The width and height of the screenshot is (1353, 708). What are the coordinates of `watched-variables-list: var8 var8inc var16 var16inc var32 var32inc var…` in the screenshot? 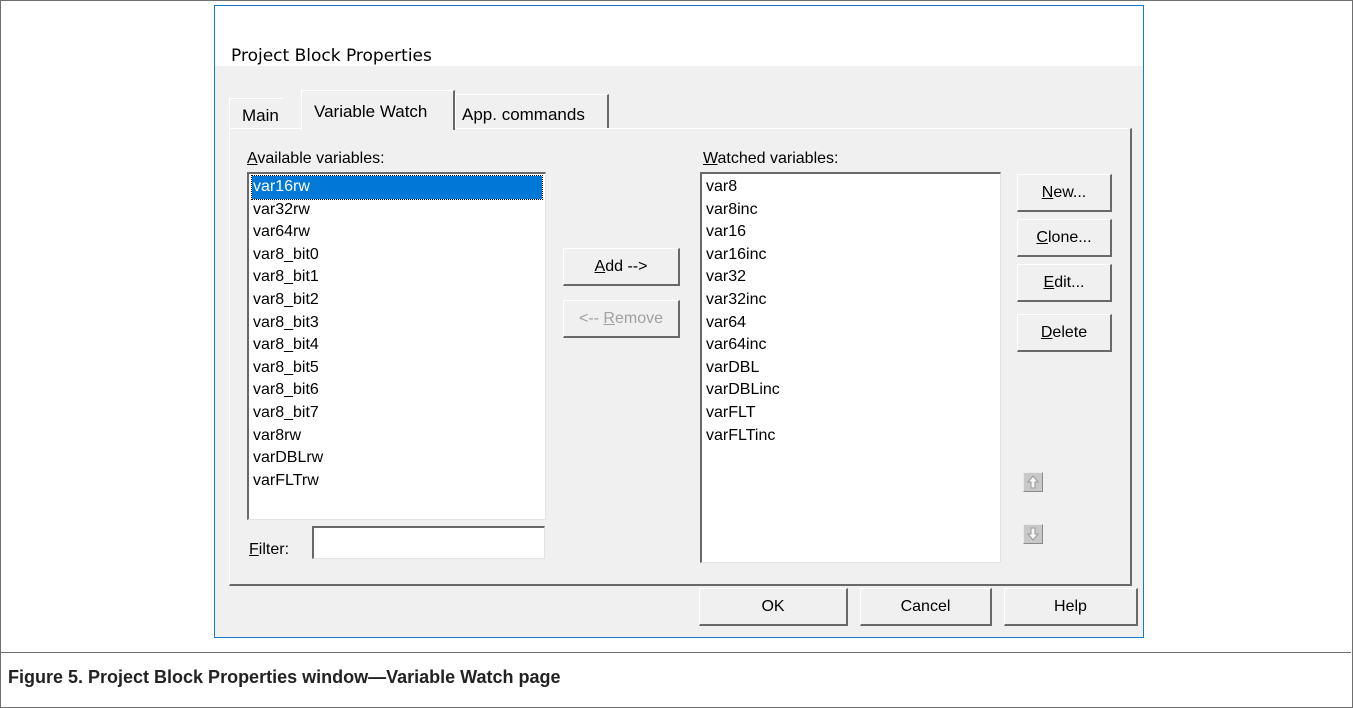 It's located at (850, 367).